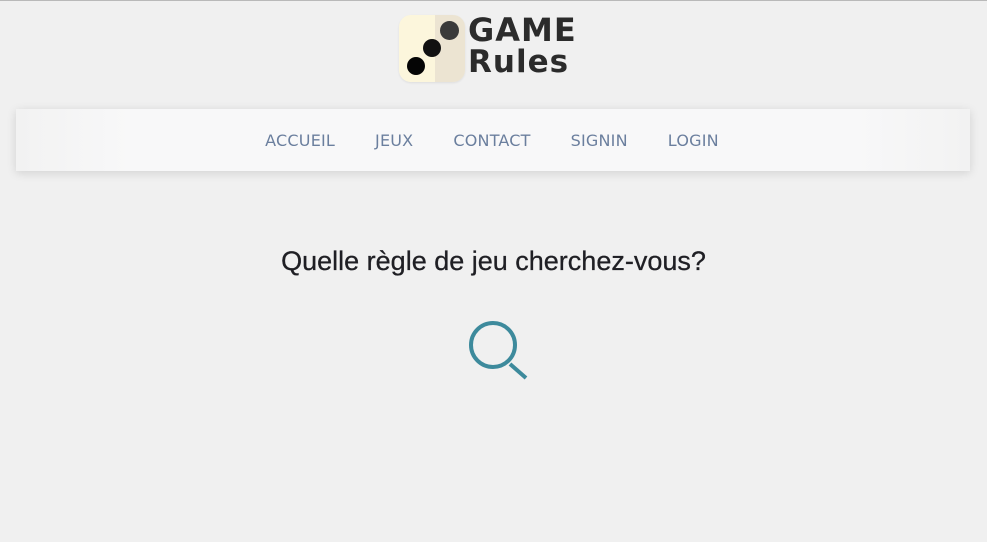  Describe the element at coordinates (599, 140) in the screenshot. I see `nav-item-signin: SIGNIN` at that location.